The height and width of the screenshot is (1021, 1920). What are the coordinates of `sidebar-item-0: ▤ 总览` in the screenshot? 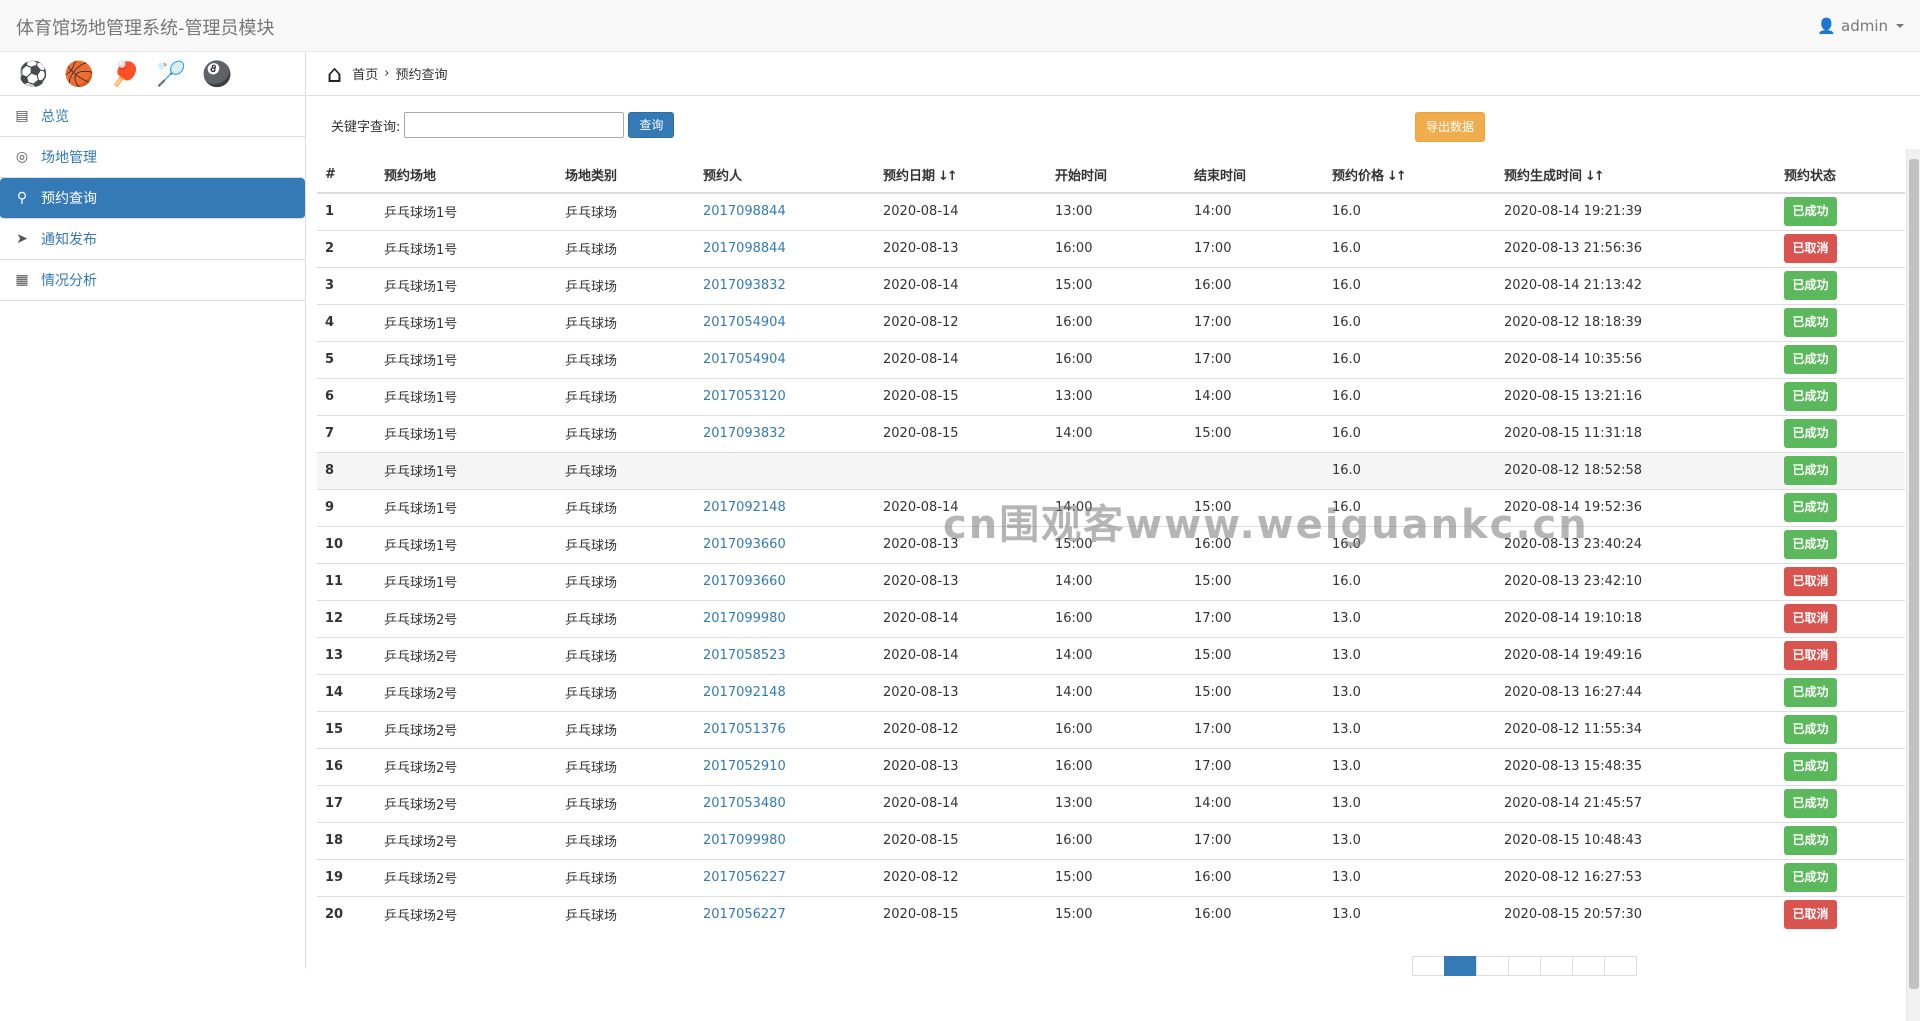 It's located at (152, 116).